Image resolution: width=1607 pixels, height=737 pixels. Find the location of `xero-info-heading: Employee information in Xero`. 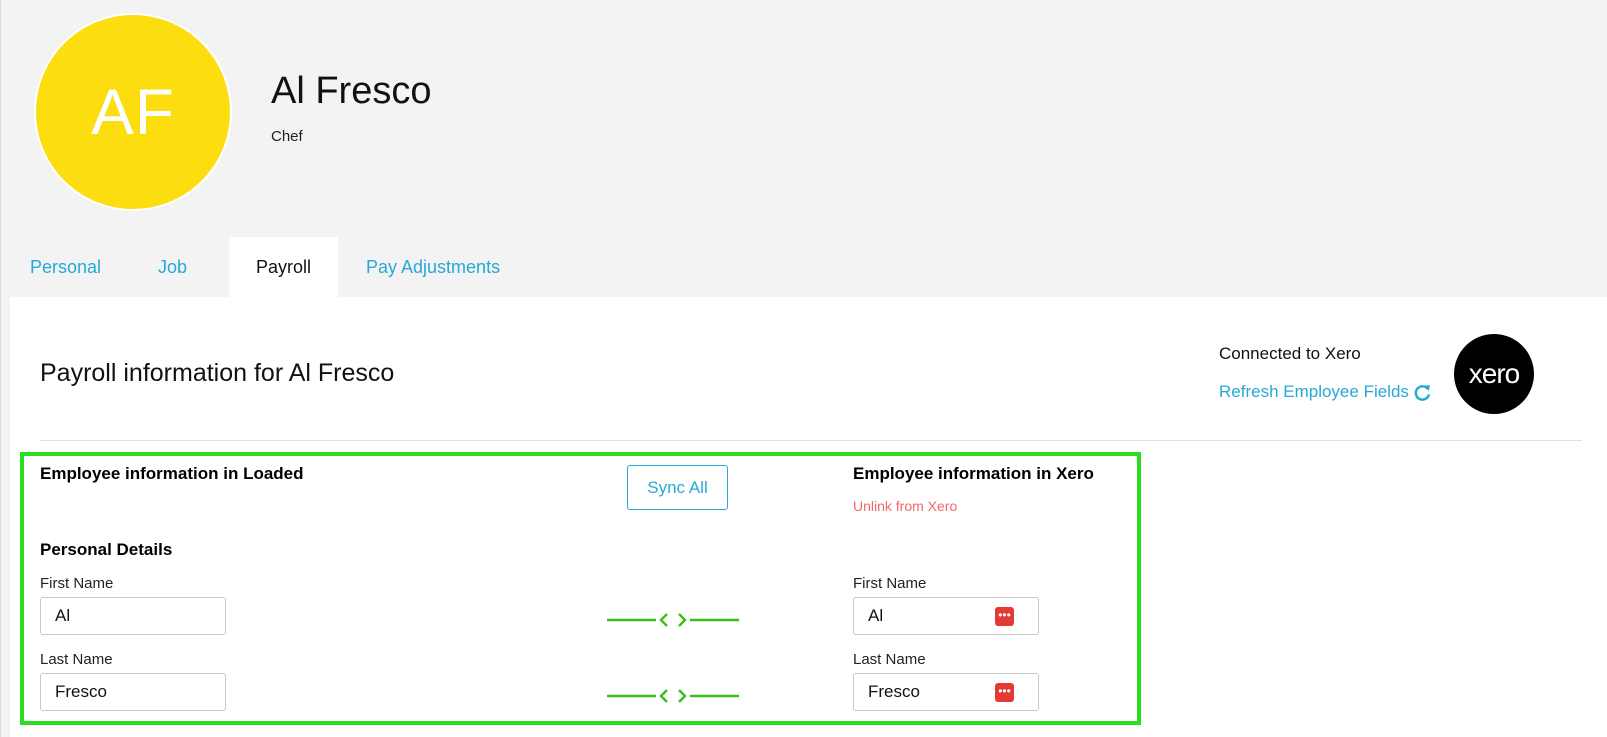

xero-info-heading: Employee information in Xero is located at coordinates (973, 473).